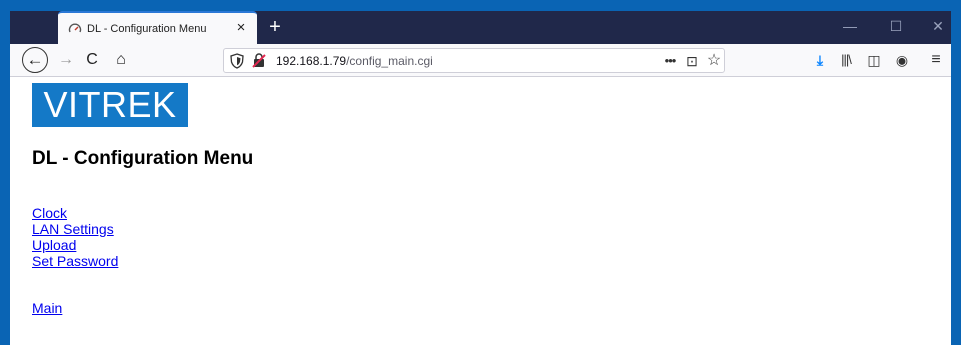 The width and height of the screenshot is (961, 345). I want to click on address-bar: 192.168.1.79/config_main.cgi ••• ⊡ ☆, so click(474, 60).